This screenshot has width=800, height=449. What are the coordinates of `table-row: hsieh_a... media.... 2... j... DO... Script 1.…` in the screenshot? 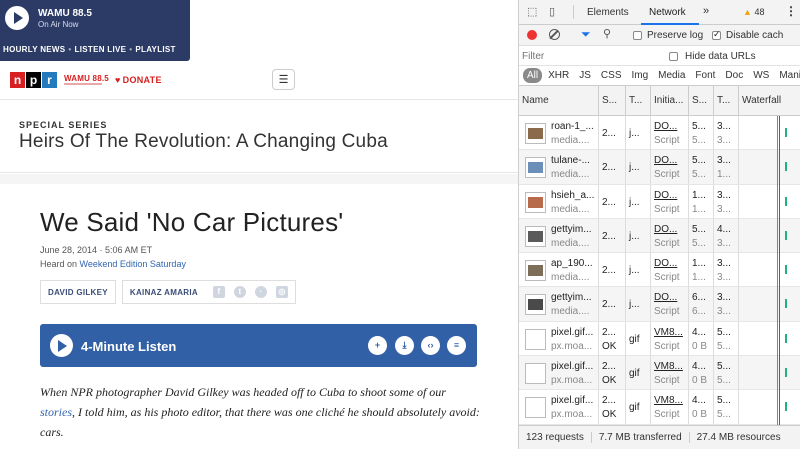 It's located at (659, 201).